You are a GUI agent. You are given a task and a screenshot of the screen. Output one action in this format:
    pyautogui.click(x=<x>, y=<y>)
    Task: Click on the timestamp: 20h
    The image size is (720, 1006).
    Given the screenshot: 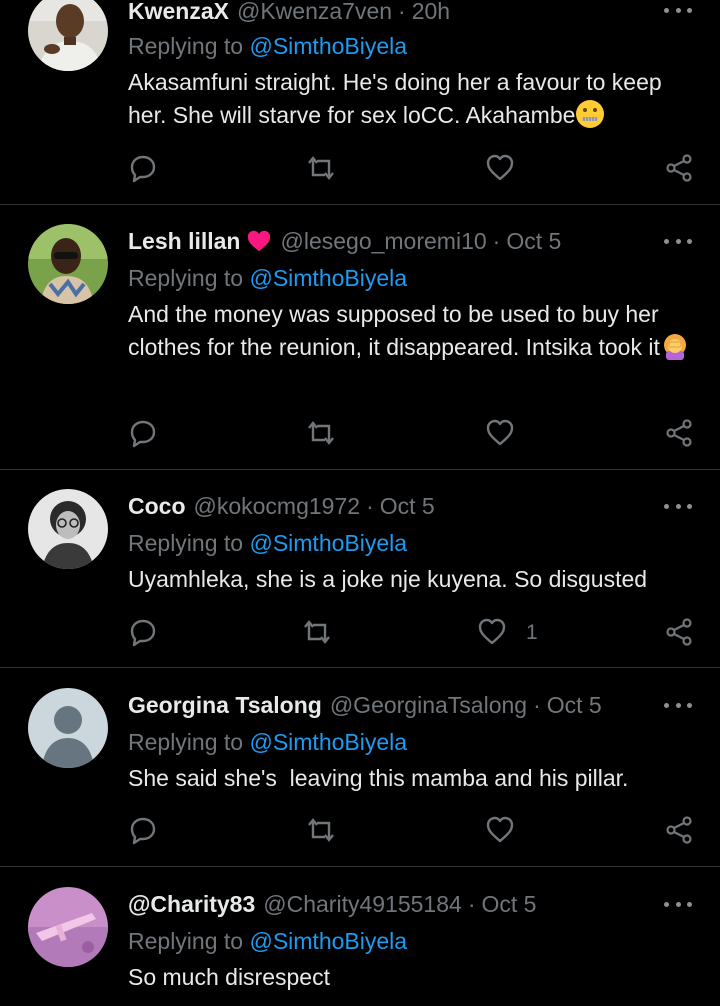 What is the action you would take?
    pyautogui.click(x=431, y=12)
    